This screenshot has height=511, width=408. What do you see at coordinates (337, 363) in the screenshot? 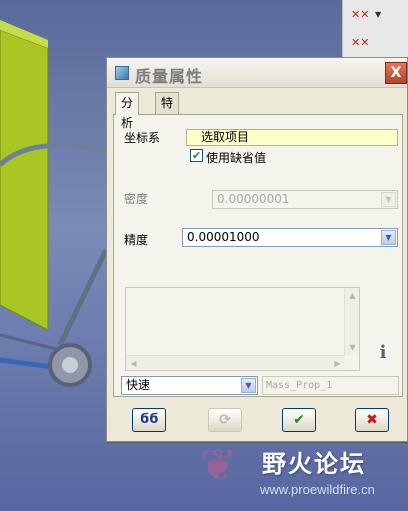
I see `scroll-right-icon: ▶` at bounding box center [337, 363].